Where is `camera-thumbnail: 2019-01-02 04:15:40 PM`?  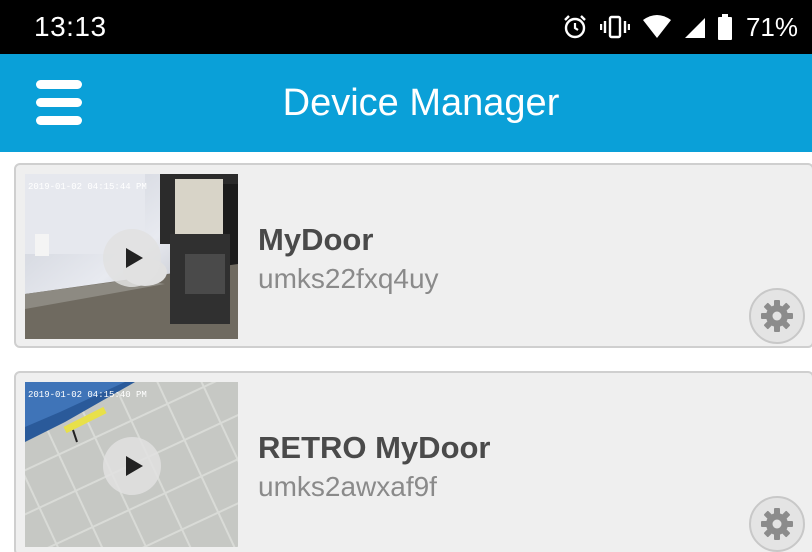 camera-thumbnail: 2019-01-02 04:15:40 PM is located at coordinates (131, 464).